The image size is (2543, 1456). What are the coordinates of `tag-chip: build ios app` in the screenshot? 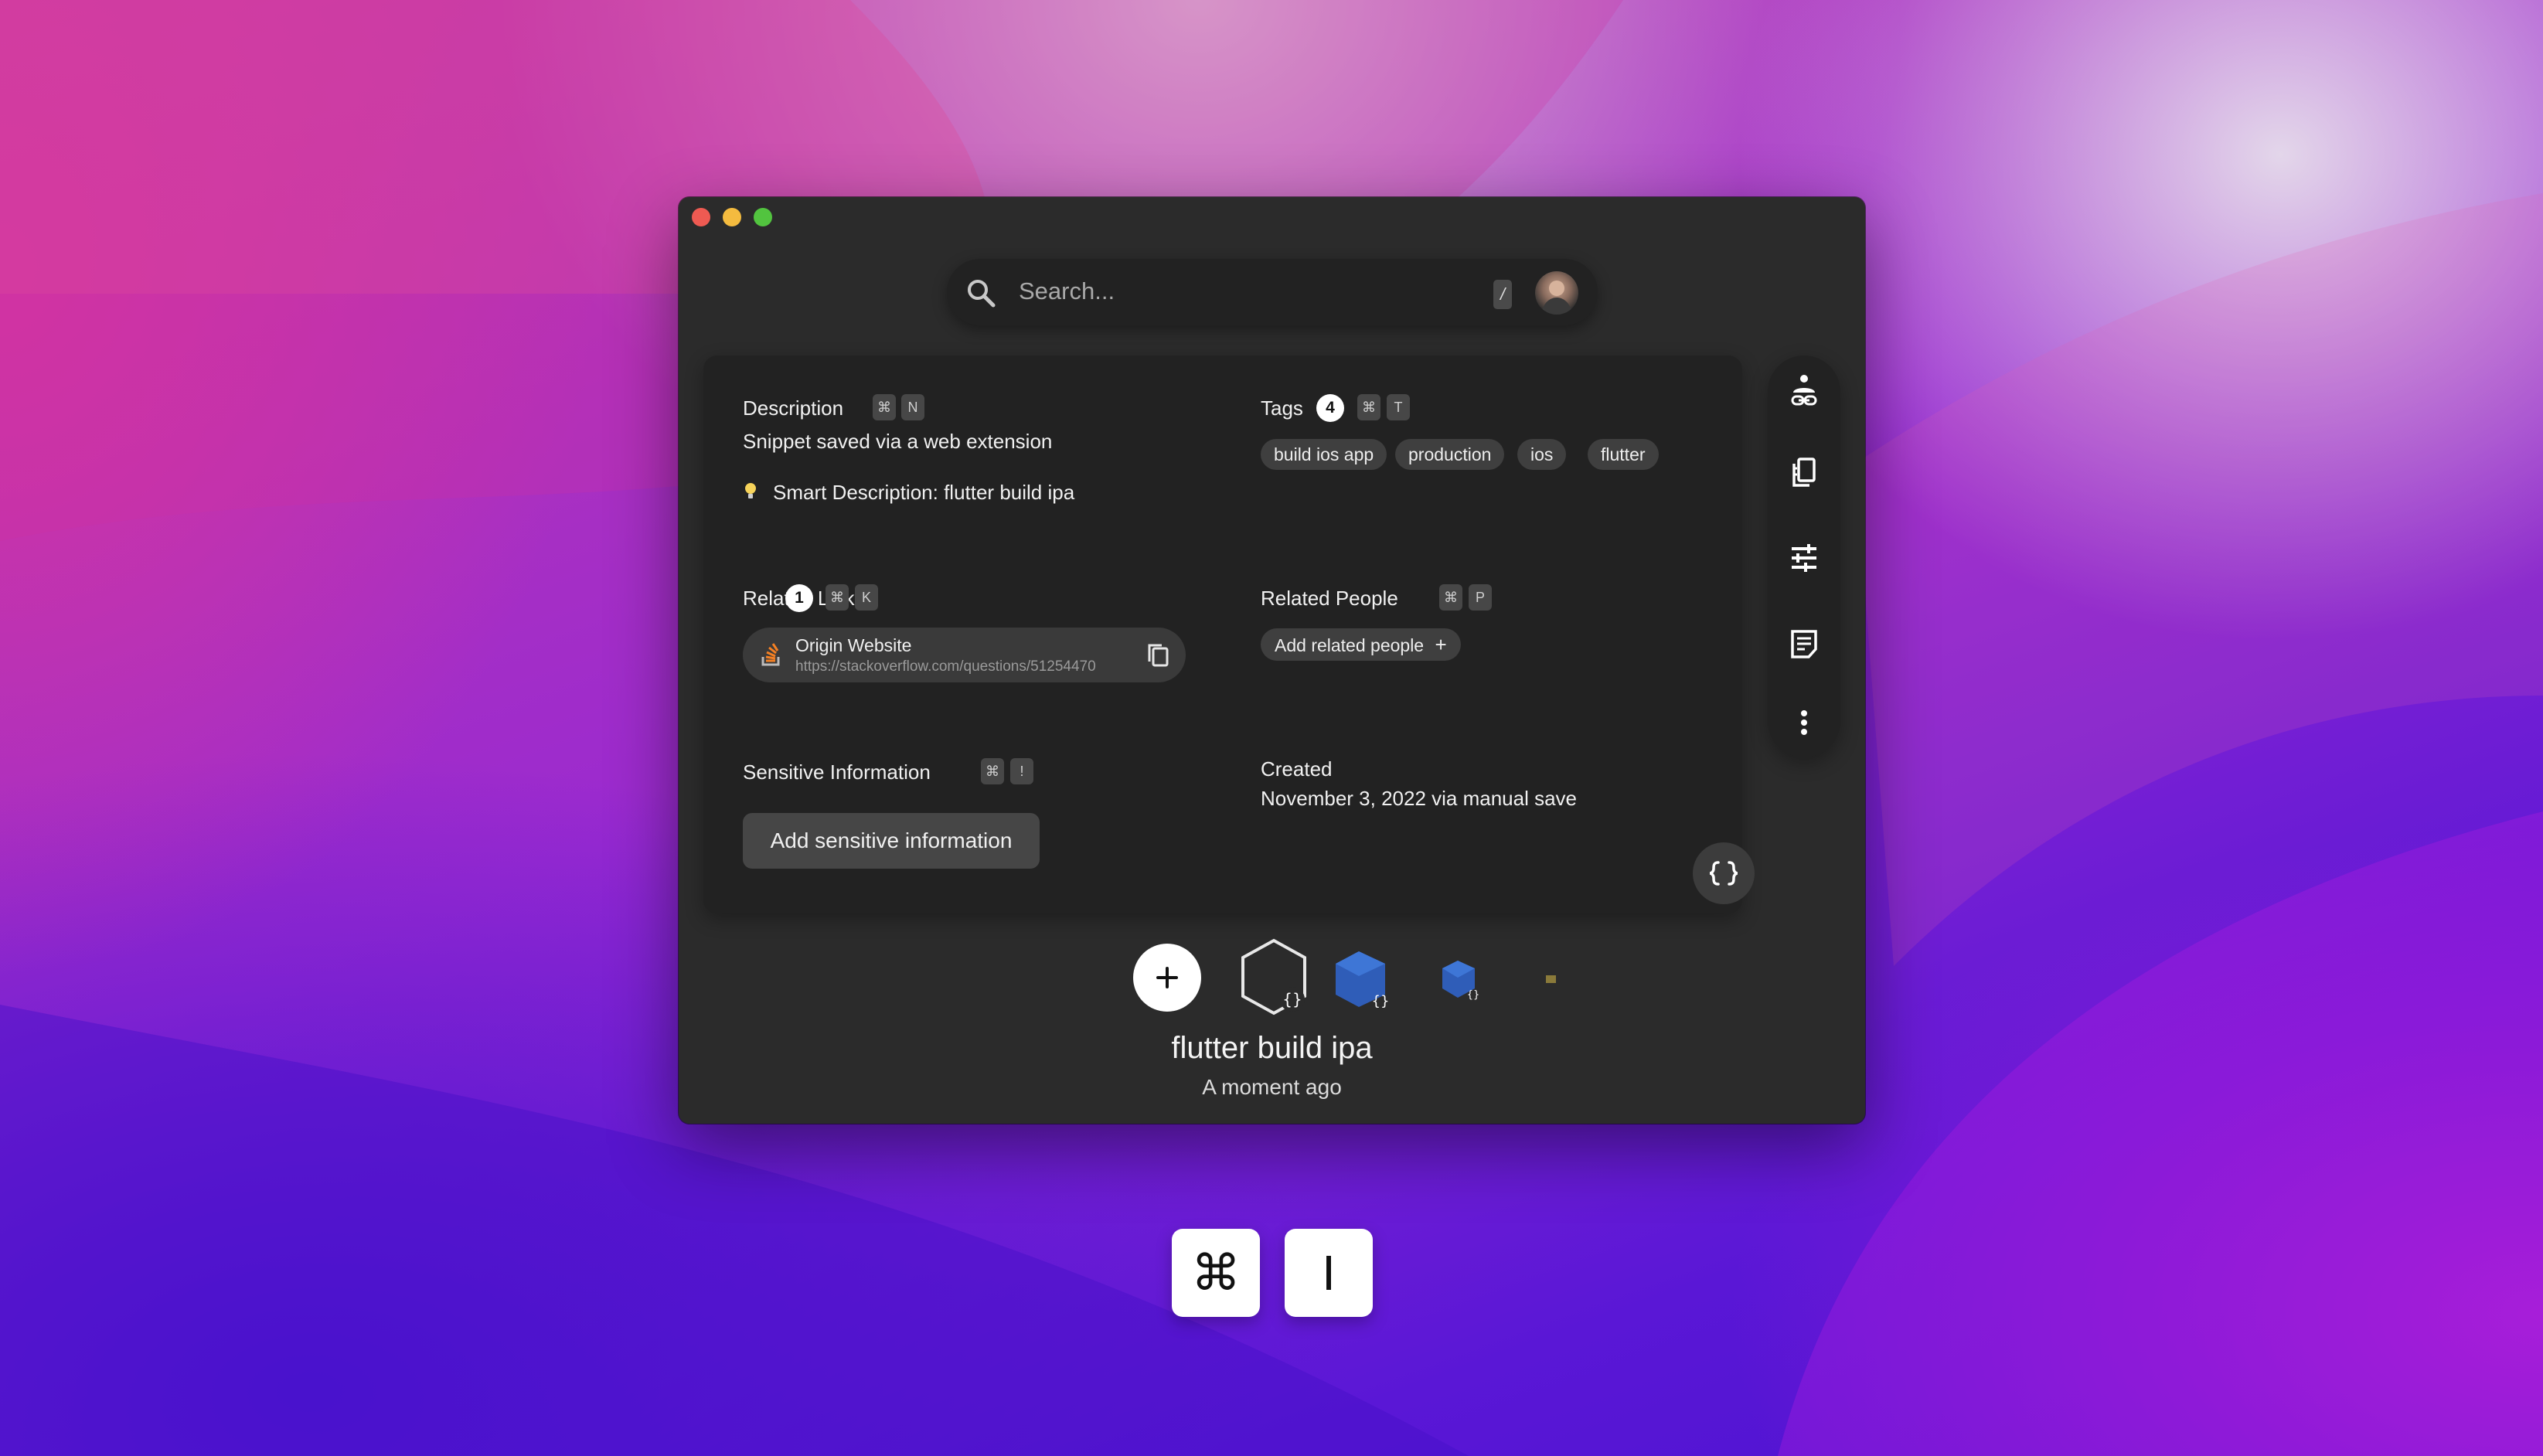 It's located at (1324, 454).